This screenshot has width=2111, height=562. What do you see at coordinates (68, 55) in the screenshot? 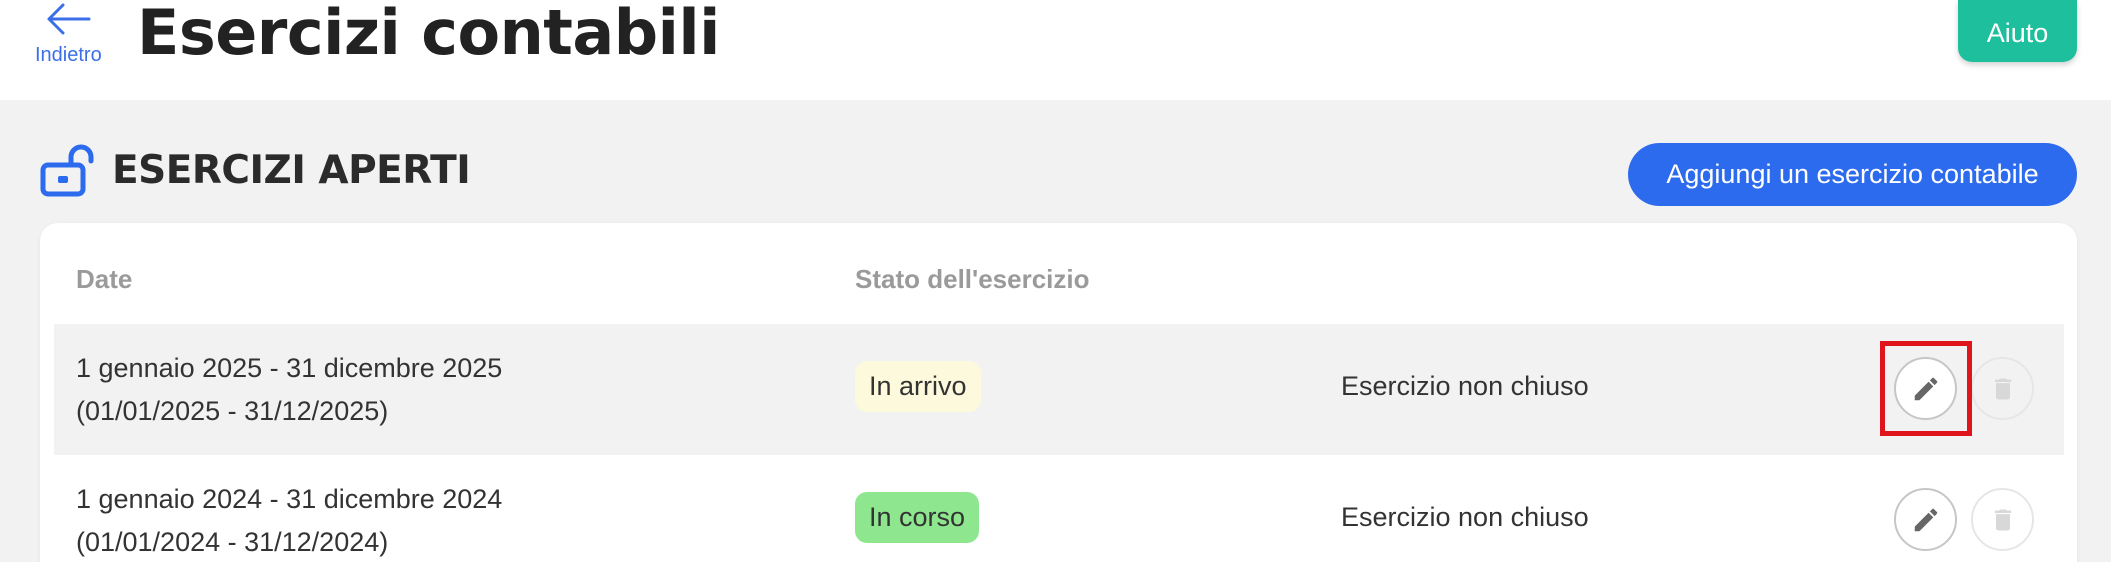
I see `back-label: Indietro` at bounding box center [68, 55].